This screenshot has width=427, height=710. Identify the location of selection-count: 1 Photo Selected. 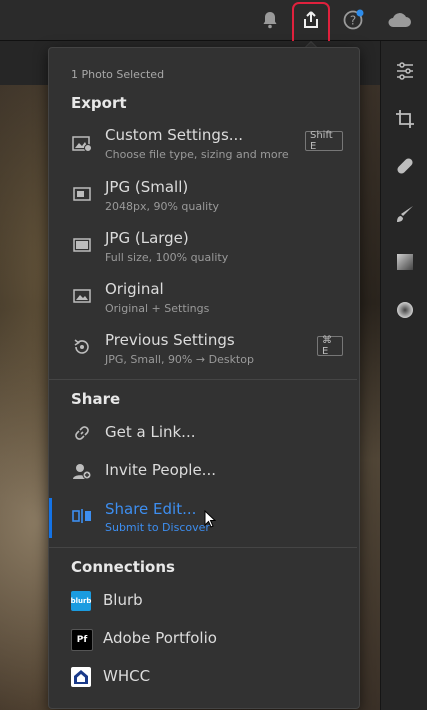
(118, 74).